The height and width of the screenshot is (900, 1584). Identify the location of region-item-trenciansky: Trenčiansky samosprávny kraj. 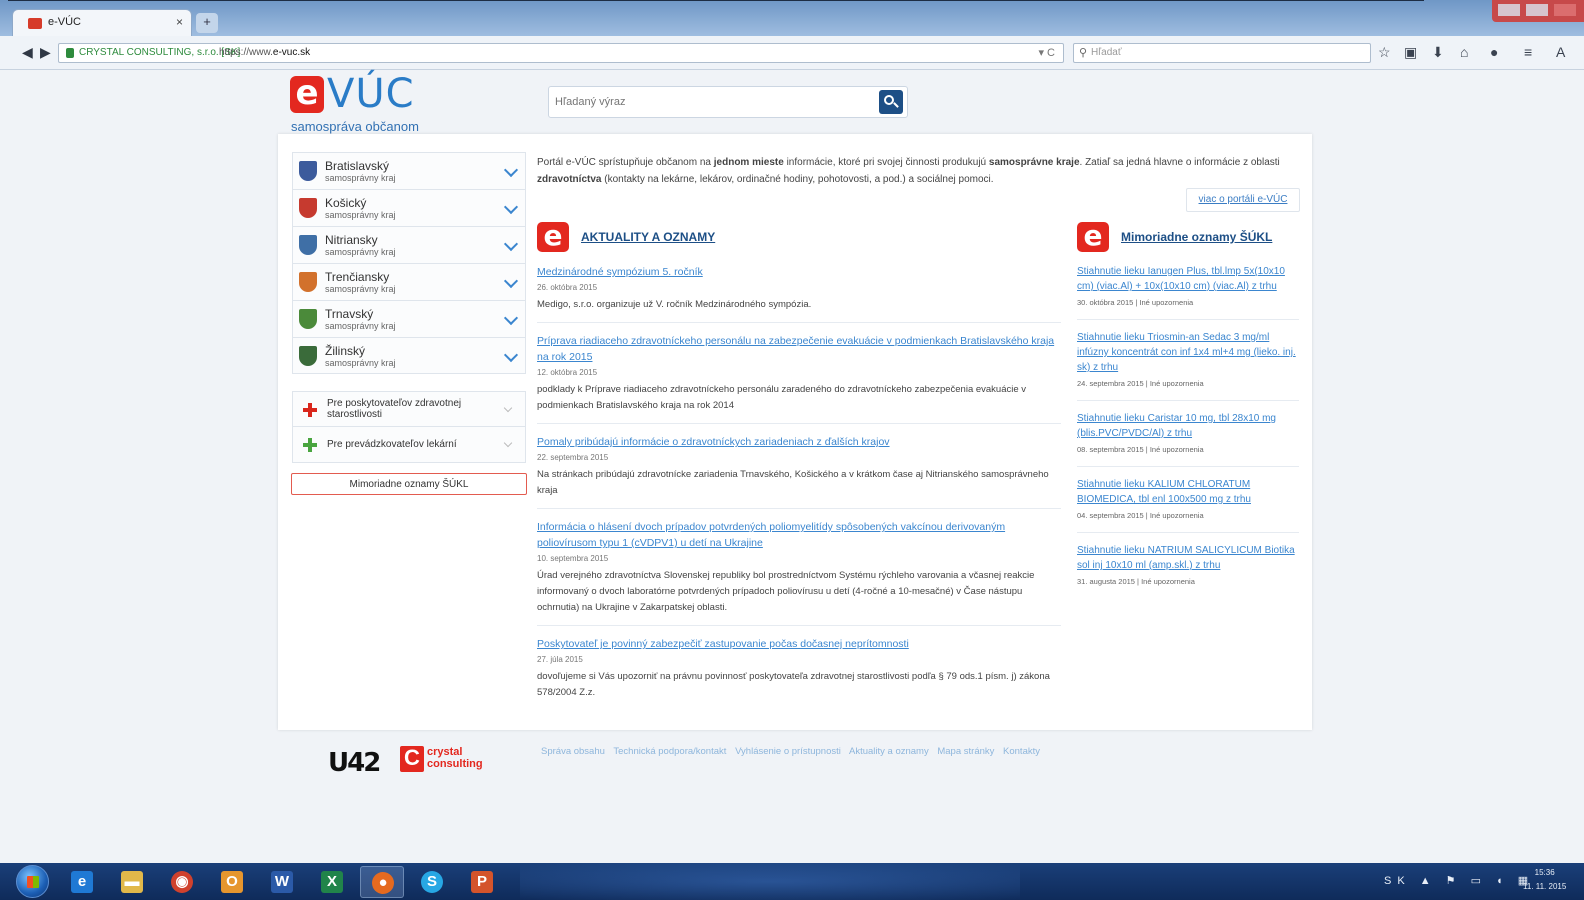
(409, 281).